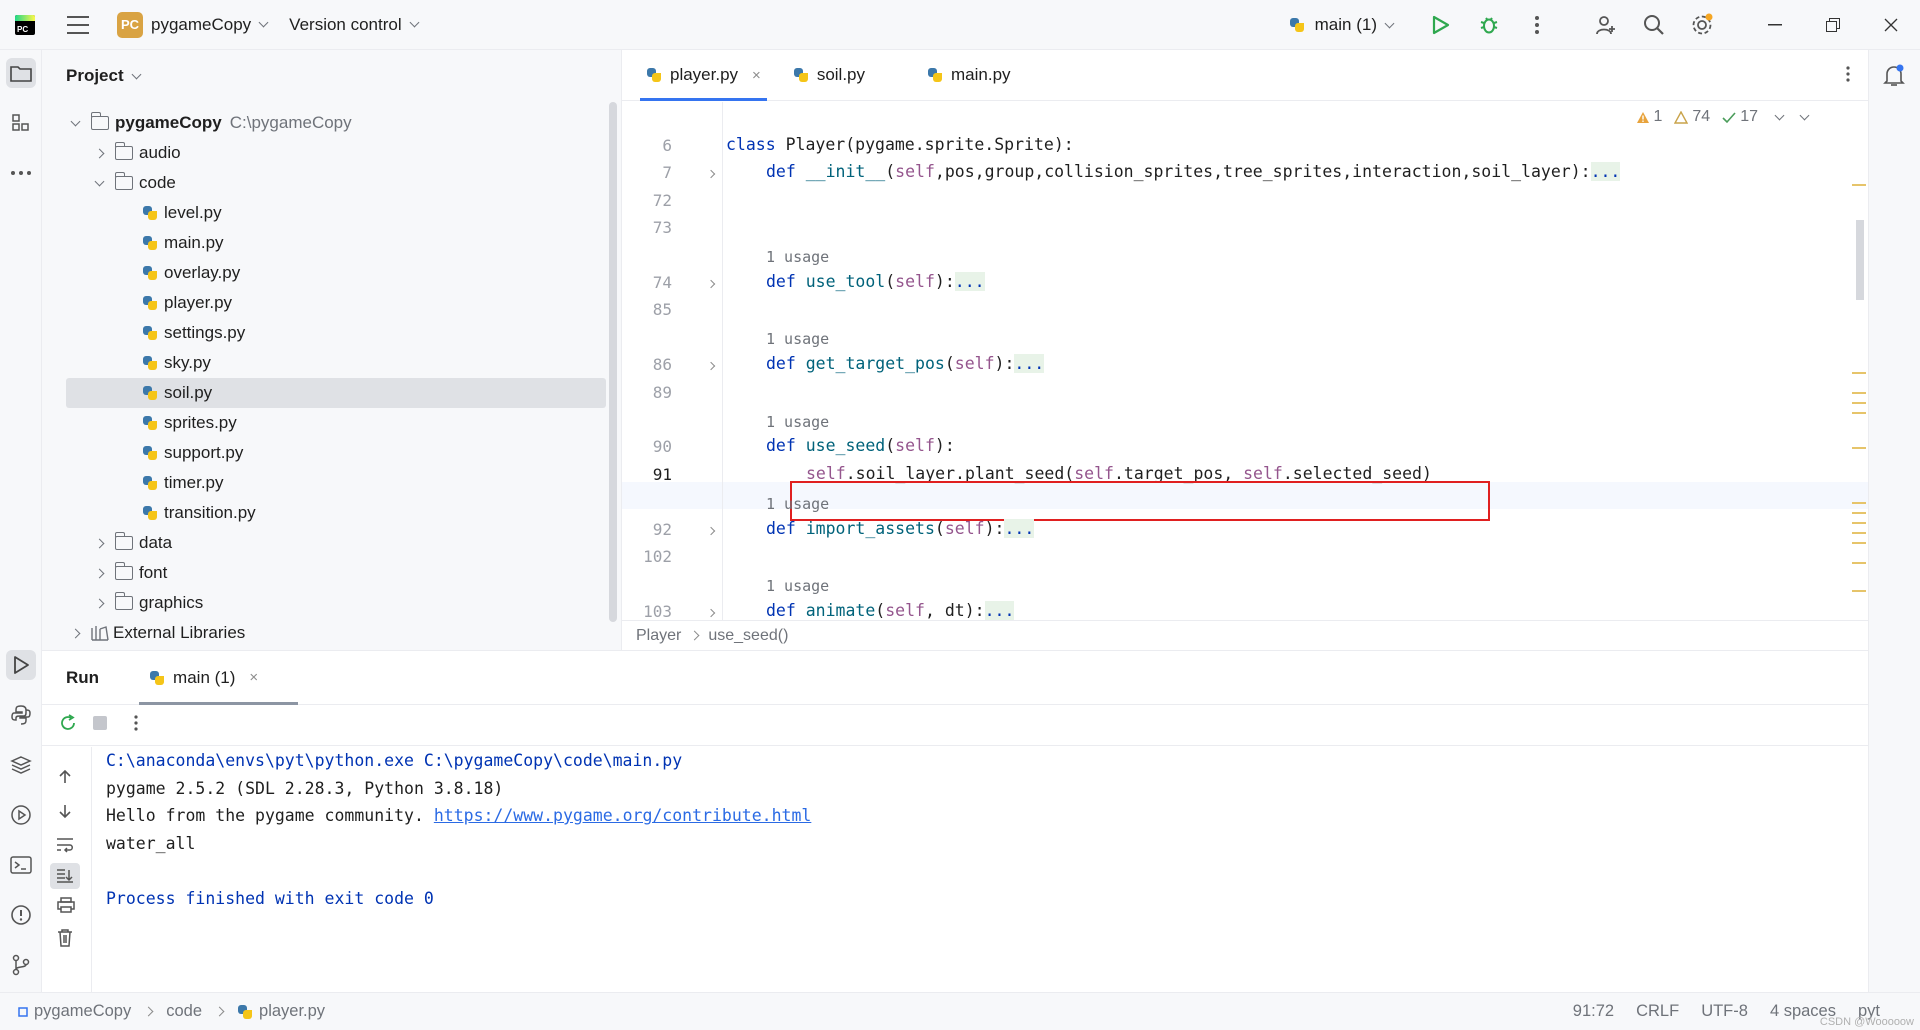 The image size is (1920, 1030). What do you see at coordinates (65, 940) in the screenshot?
I see `trash-icon` at bounding box center [65, 940].